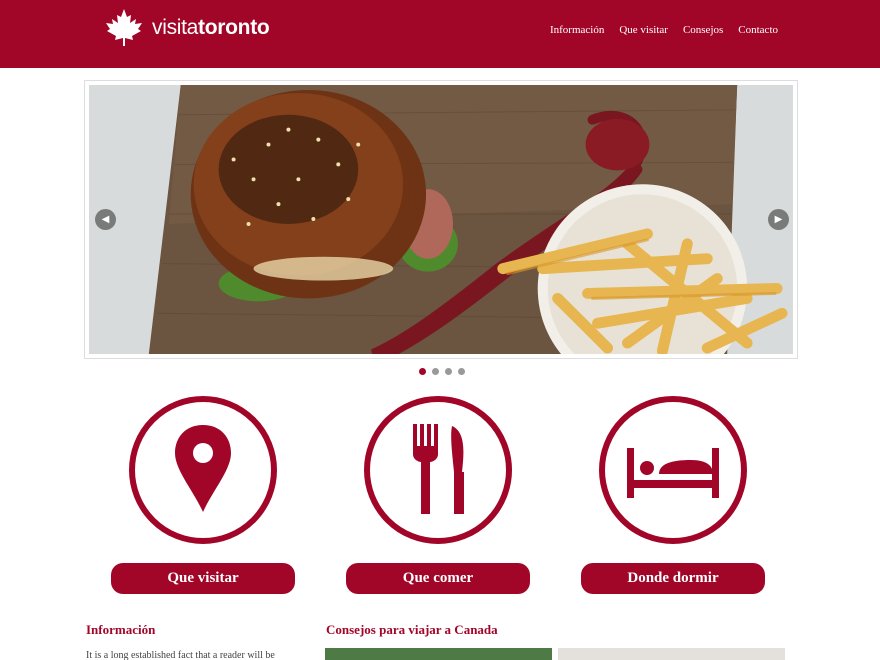  What do you see at coordinates (121, 629) in the screenshot?
I see `informacion-heading: Información` at bounding box center [121, 629].